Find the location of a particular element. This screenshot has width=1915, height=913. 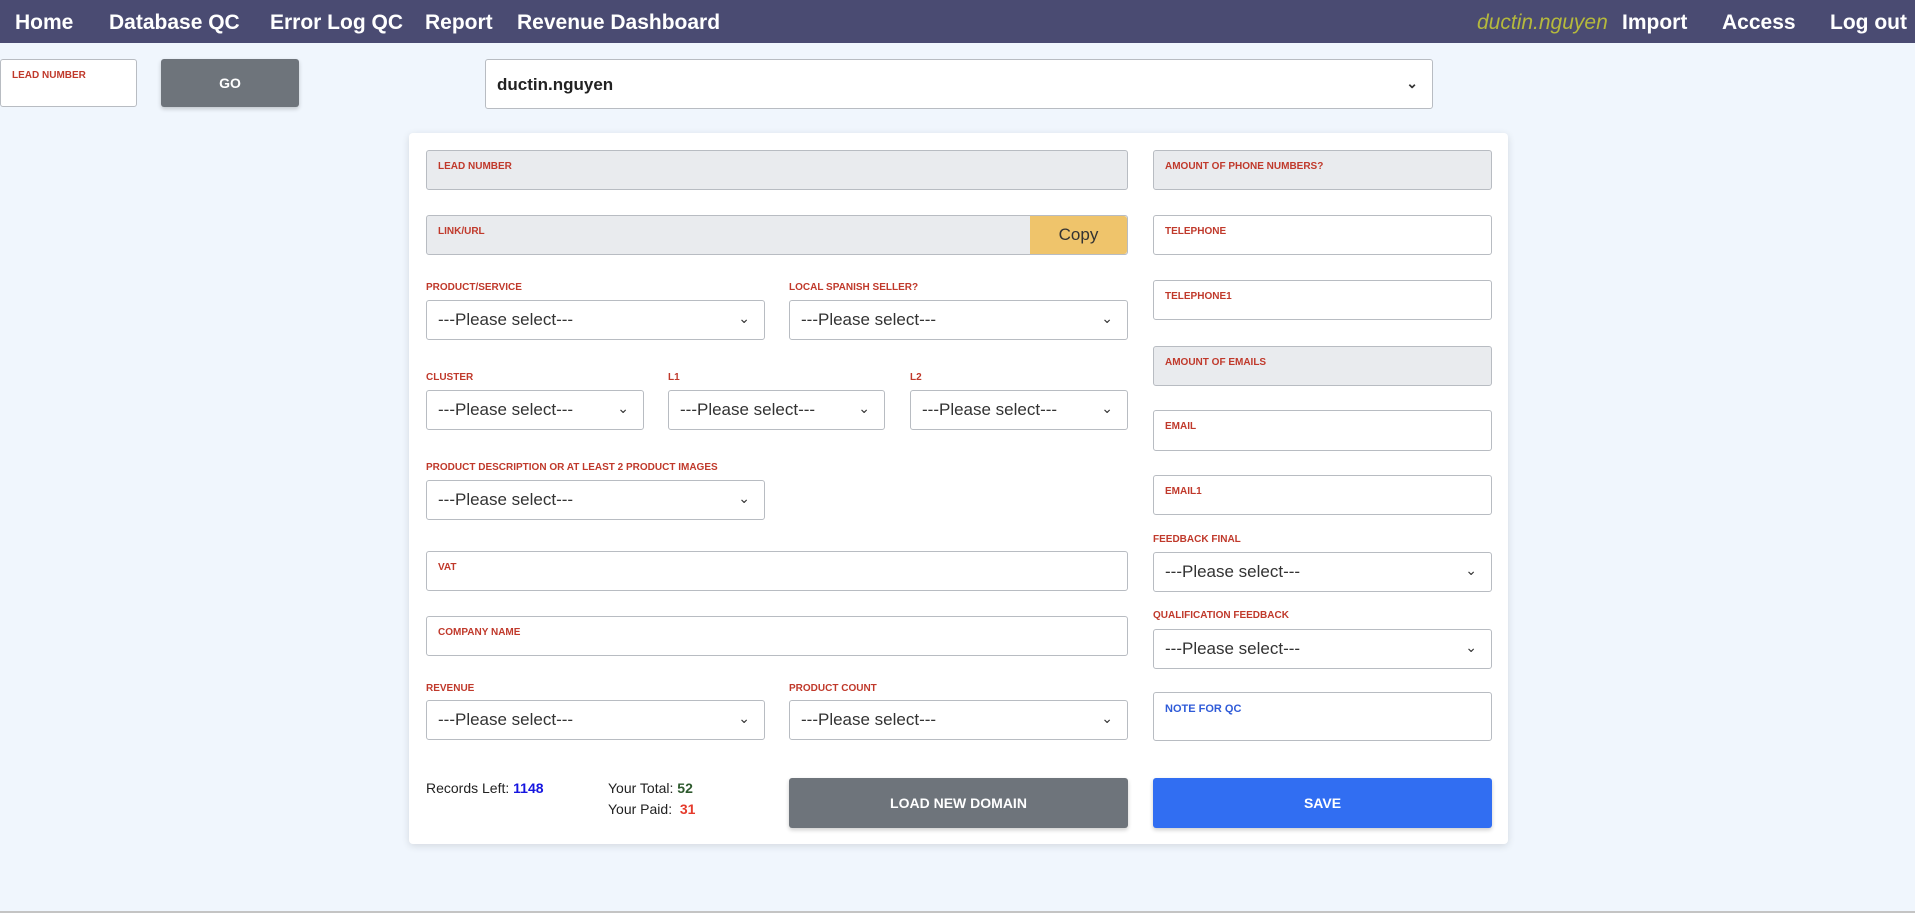

product-count-select: ---Please select--- ⌄ is located at coordinates (958, 720).